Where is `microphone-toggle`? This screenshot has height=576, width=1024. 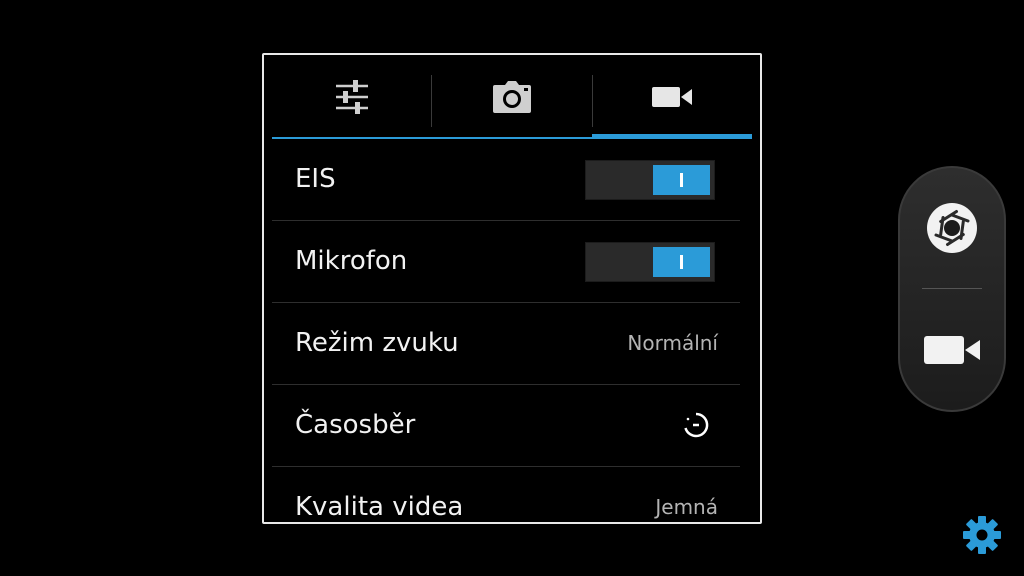
microphone-toggle is located at coordinates (650, 262).